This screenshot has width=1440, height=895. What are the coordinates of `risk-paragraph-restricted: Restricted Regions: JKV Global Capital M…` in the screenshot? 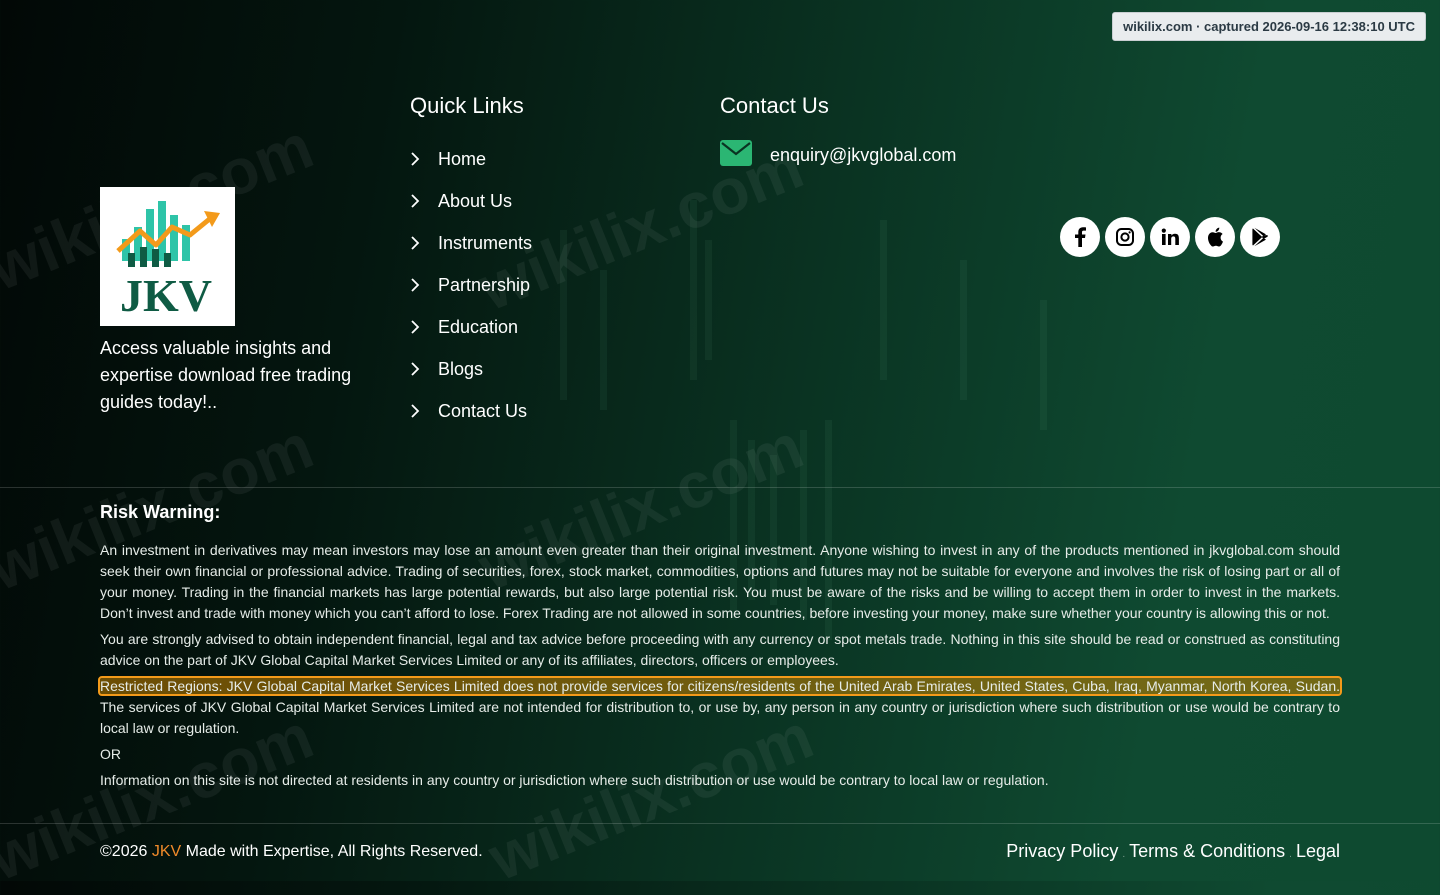 It's located at (720, 707).